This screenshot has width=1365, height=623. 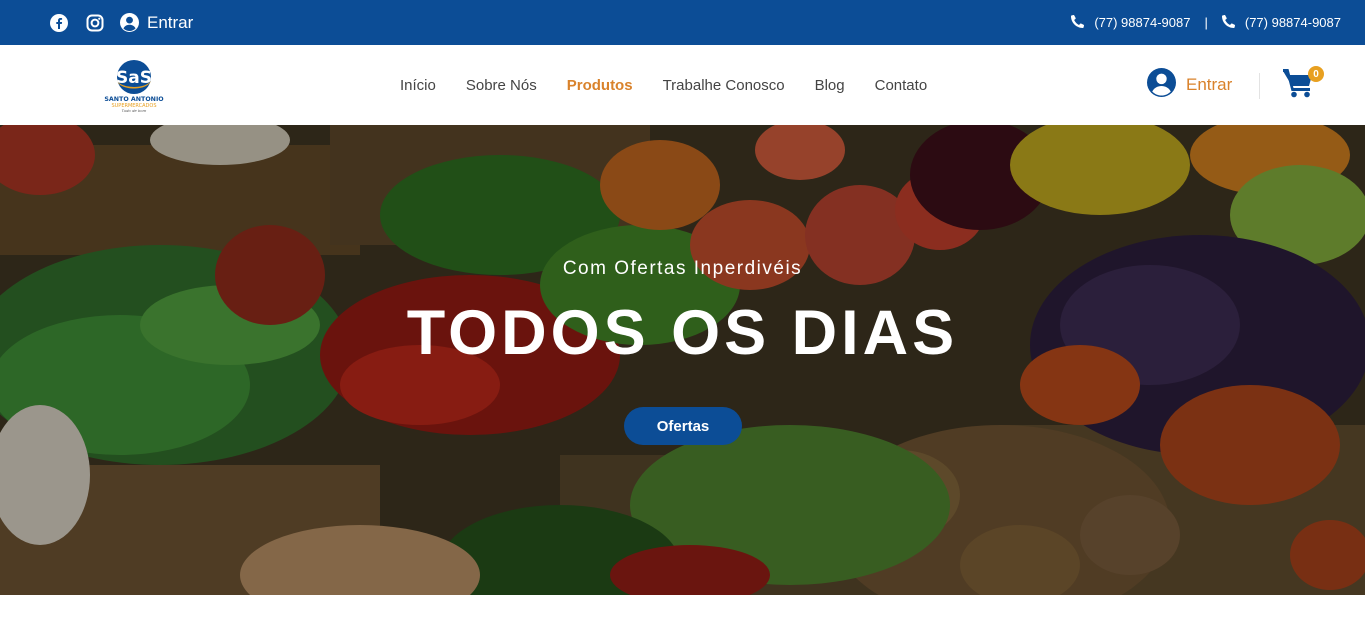 What do you see at coordinates (724, 85) in the screenshot?
I see `nav-trabalhe-conosco: Trabalhe Conosco` at bounding box center [724, 85].